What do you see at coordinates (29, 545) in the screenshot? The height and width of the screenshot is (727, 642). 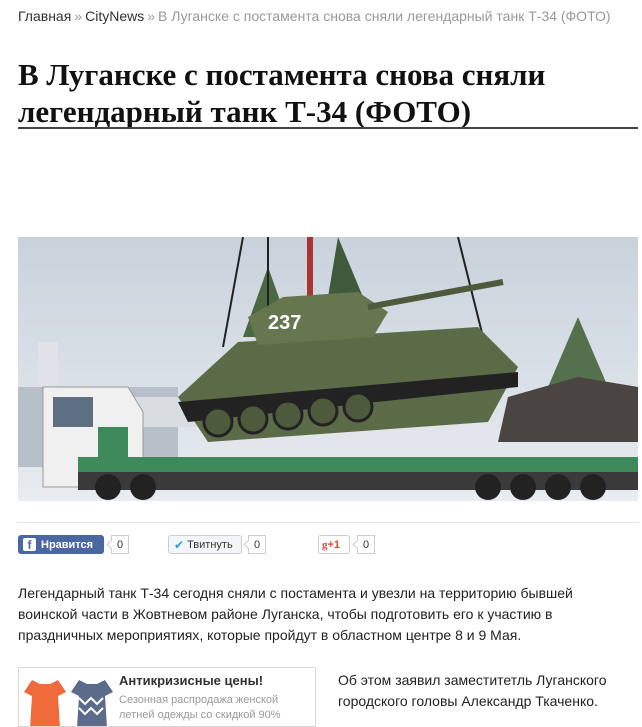 I see `facebook-icon: f` at bounding box center [29, 545].